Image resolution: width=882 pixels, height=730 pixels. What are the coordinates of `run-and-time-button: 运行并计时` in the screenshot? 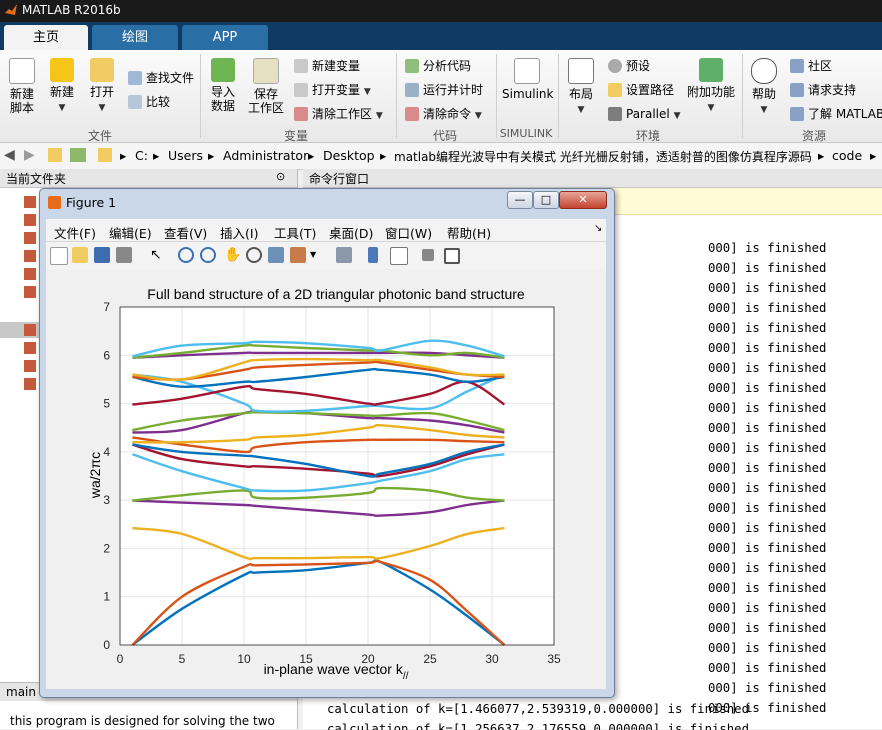 It's located at (444, 90).